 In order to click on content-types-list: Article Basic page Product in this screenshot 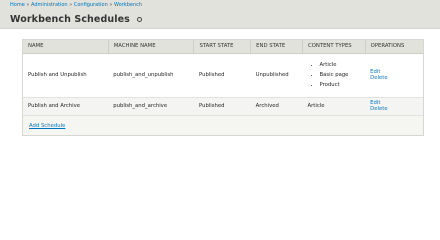, I will do `click(334, 75)`.